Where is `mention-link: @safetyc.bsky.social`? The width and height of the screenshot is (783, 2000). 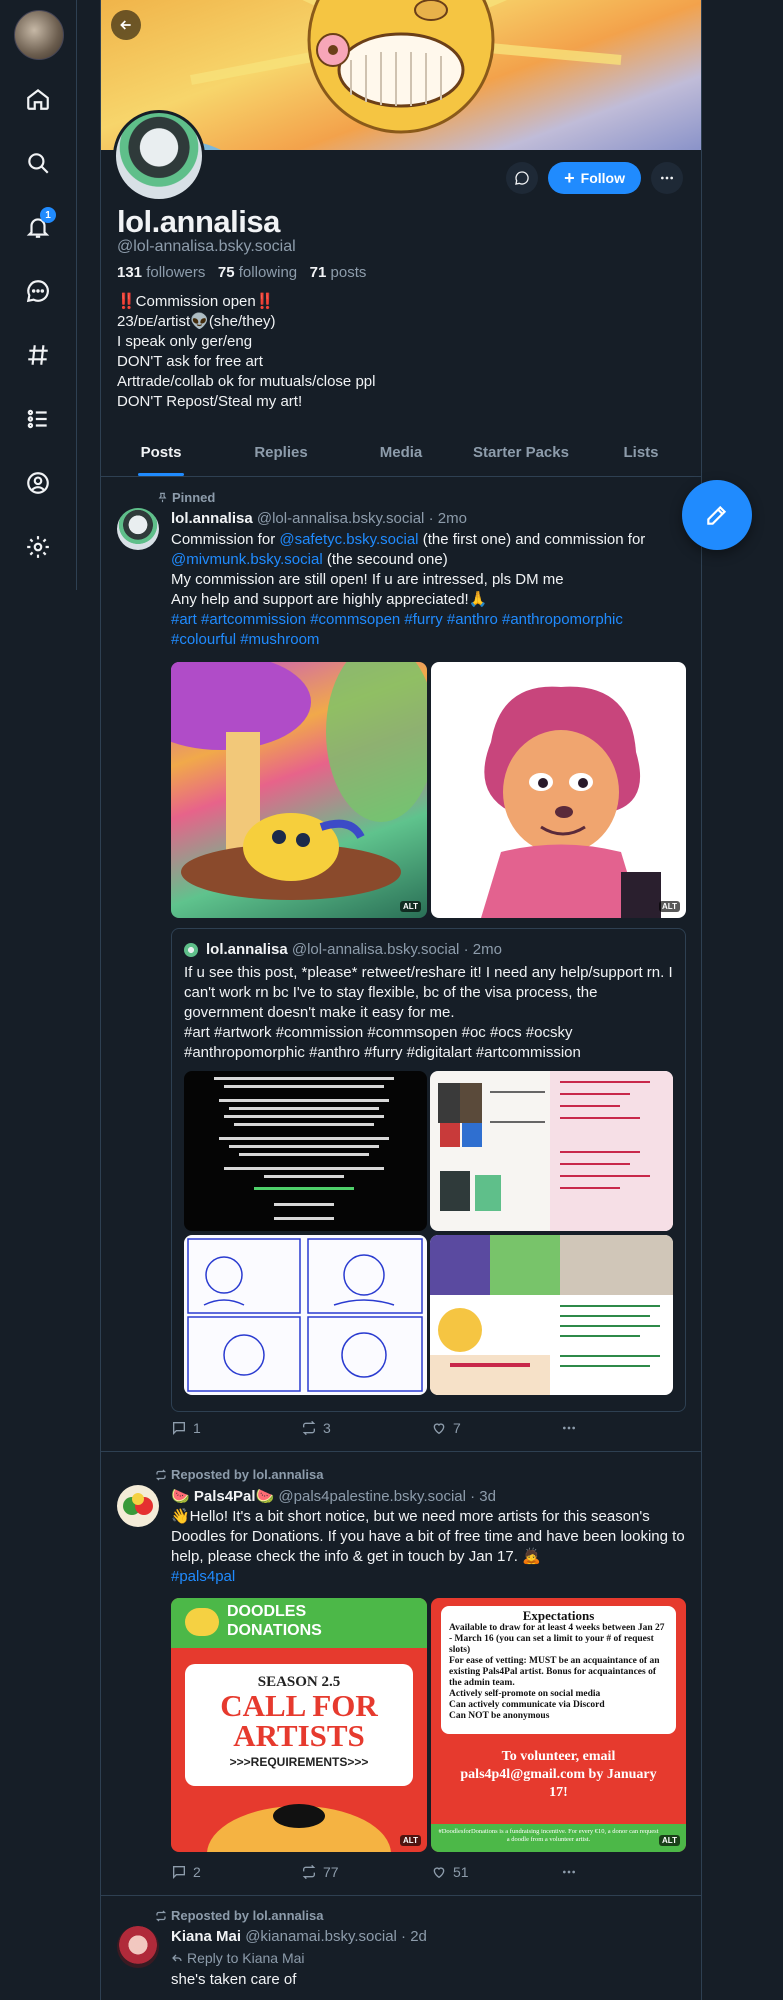 mention-link: @safetyc.bsky.social is located at coordinates (348, 539).